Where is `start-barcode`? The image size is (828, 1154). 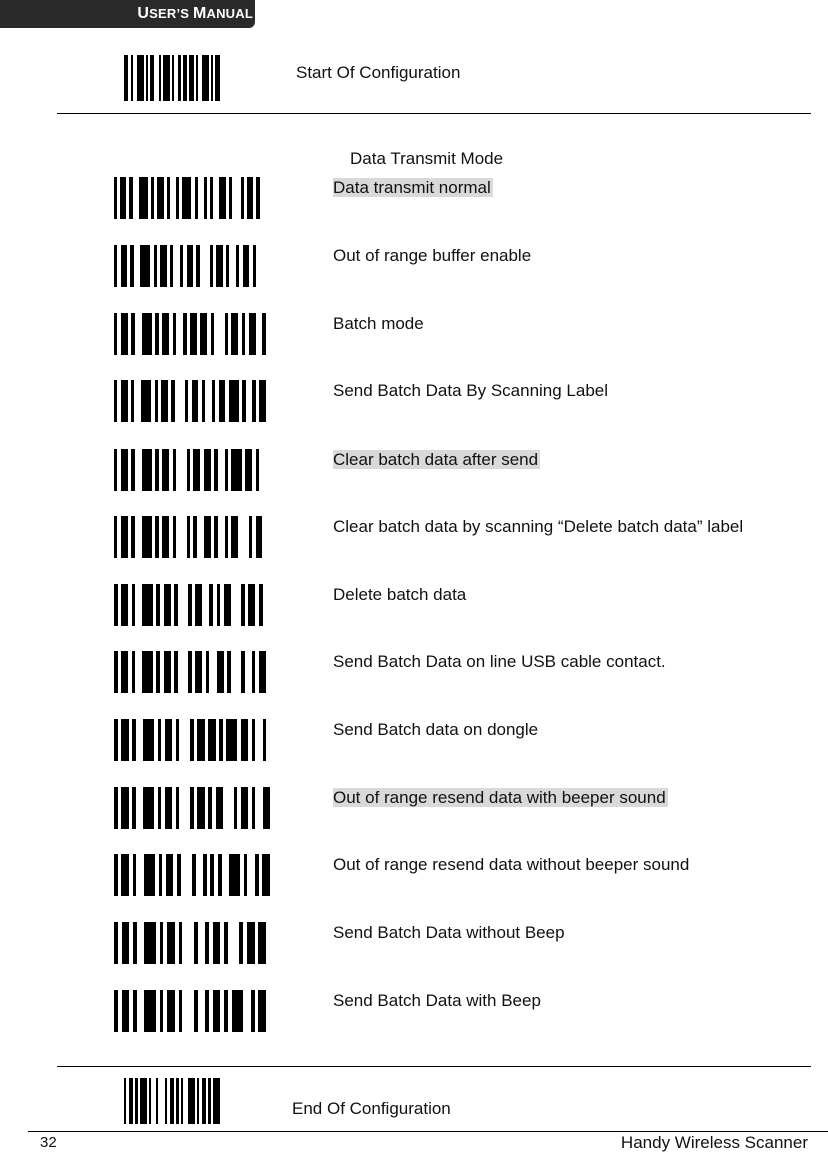 start-barcode is located at coordinates (172, 78).